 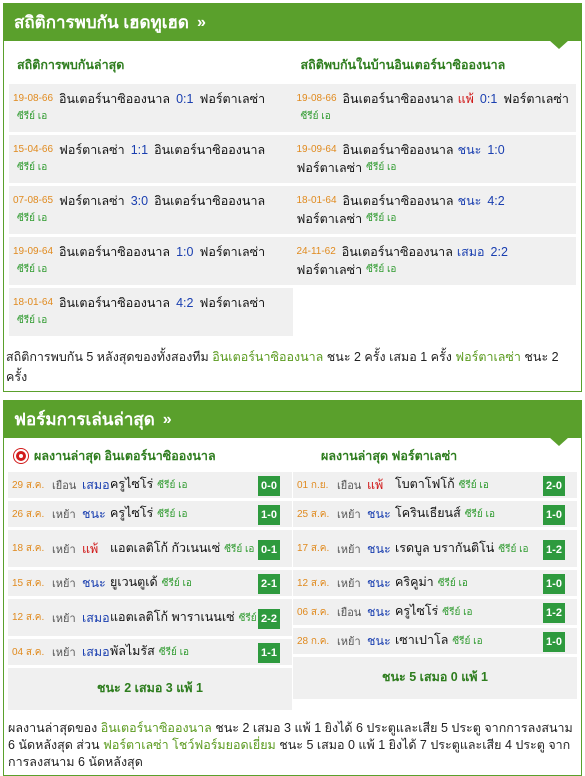 I want to click on form-row: 26 ส.ค. เหย้า ชนะ ครูไซโร่ ซีรีย์ เอ 1-0, so click(x=150, y=515).